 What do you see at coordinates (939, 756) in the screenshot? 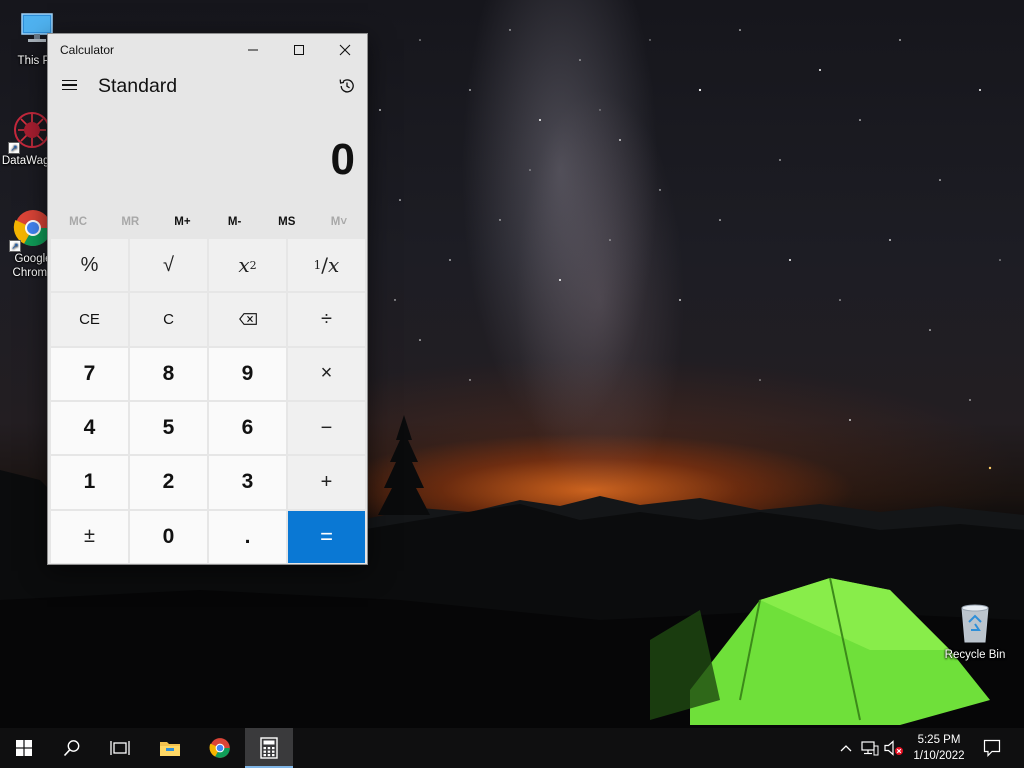
I see `clock-date: 1/10/2022` at bounding box center [939, 756].